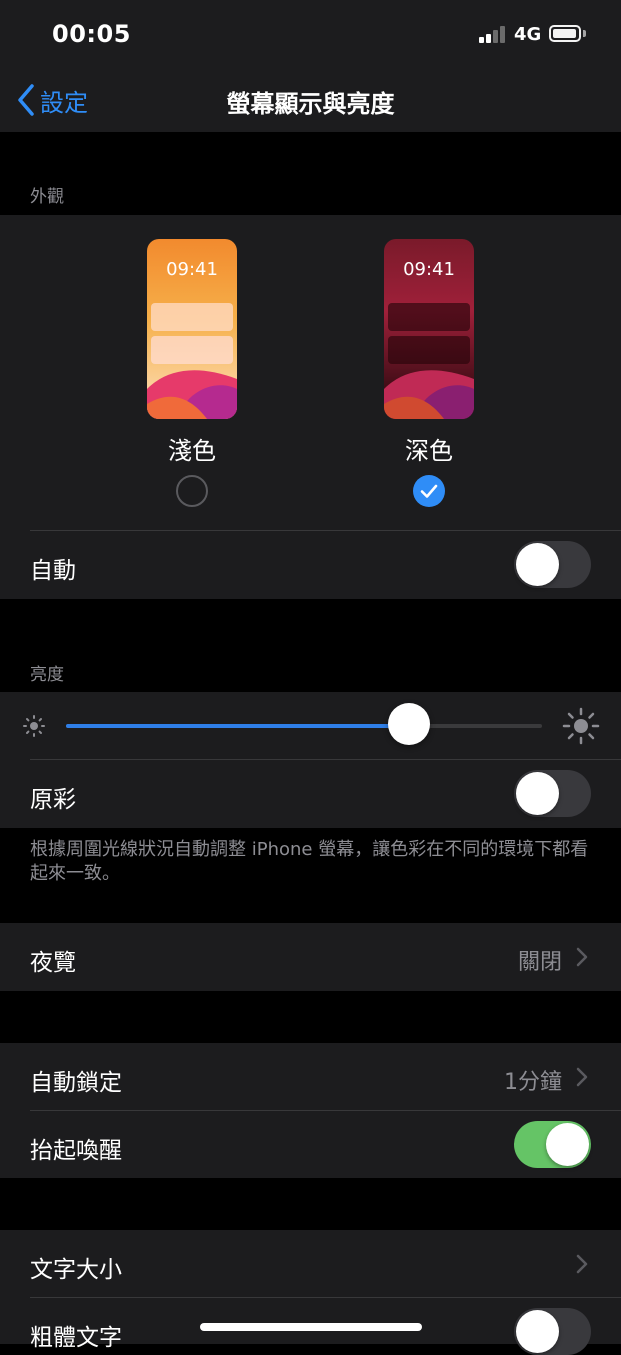 Image resolution: width=621 pixels, height=1355 pixels. What do you see at coordinates (310, 1076) in the screenshot?
I see `auto-lock-row: 自動鎖定 1分鐘` at bounding box center [310, 1076].